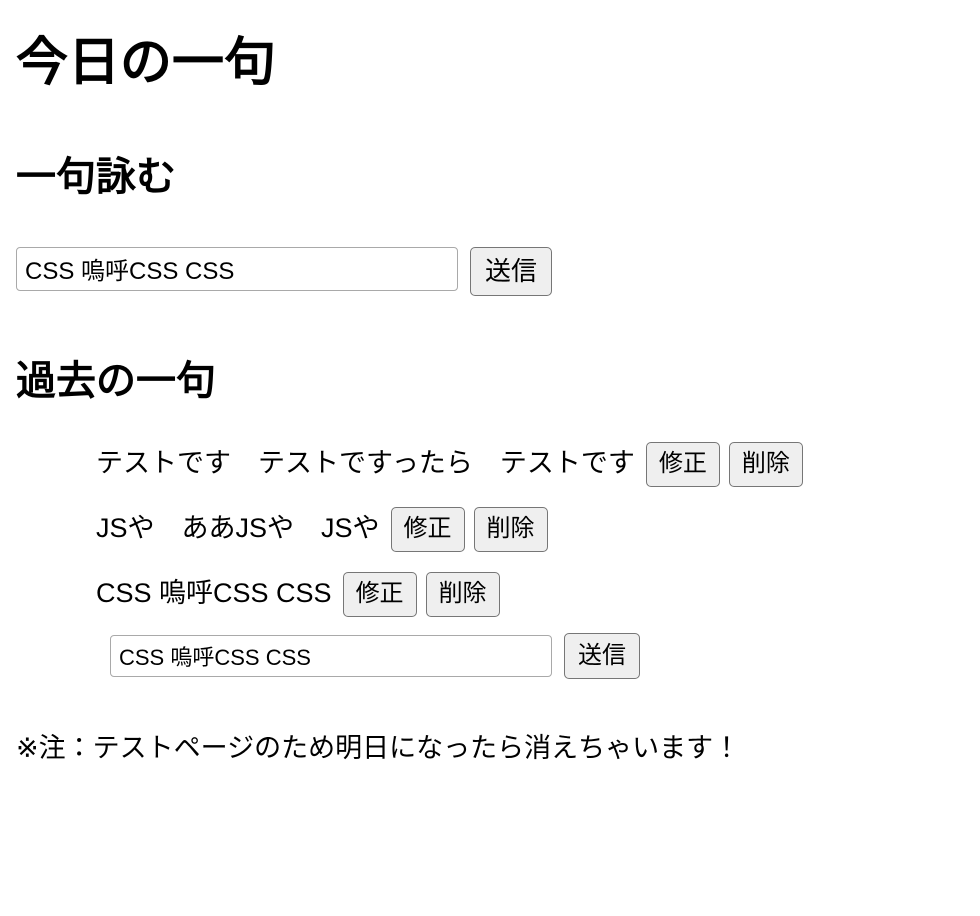 Image resolution: width=980 pixels, height=916 pixels. I want to click on list-item: テストです テストですったら テストです 修正 削除, so click(530, 464).